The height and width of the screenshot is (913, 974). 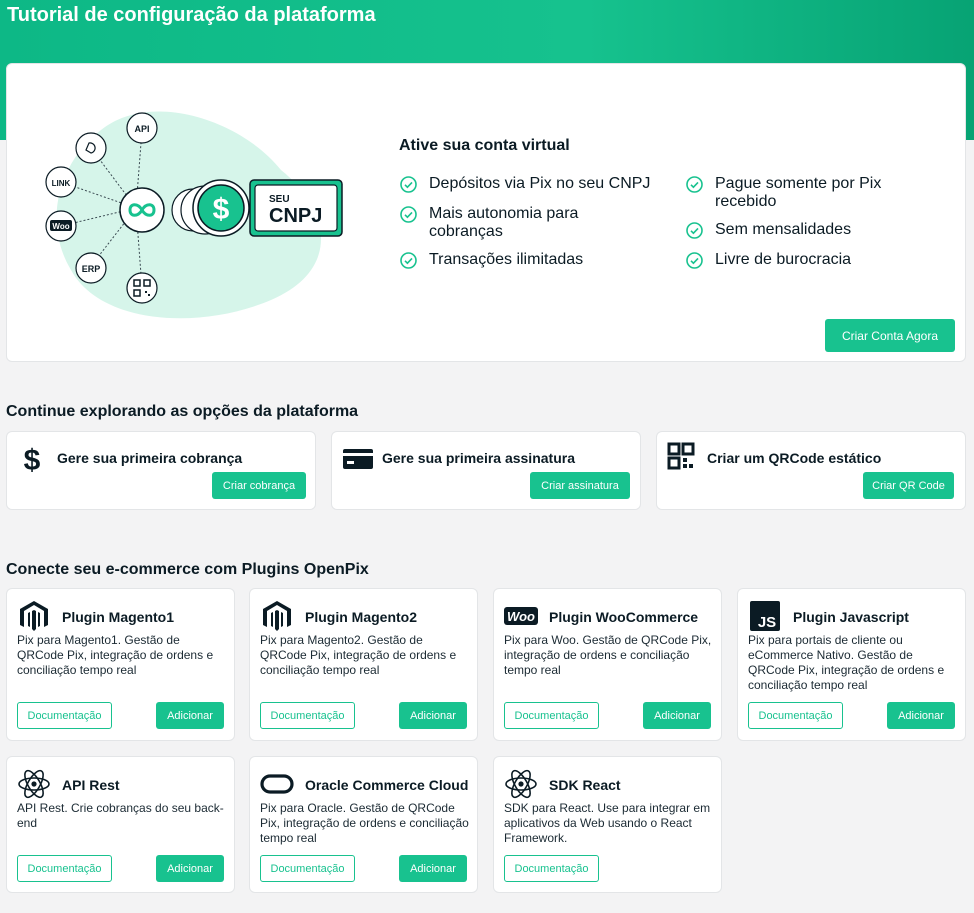 I want to click on javascript-icon: JS, so click(x=765, y=616).